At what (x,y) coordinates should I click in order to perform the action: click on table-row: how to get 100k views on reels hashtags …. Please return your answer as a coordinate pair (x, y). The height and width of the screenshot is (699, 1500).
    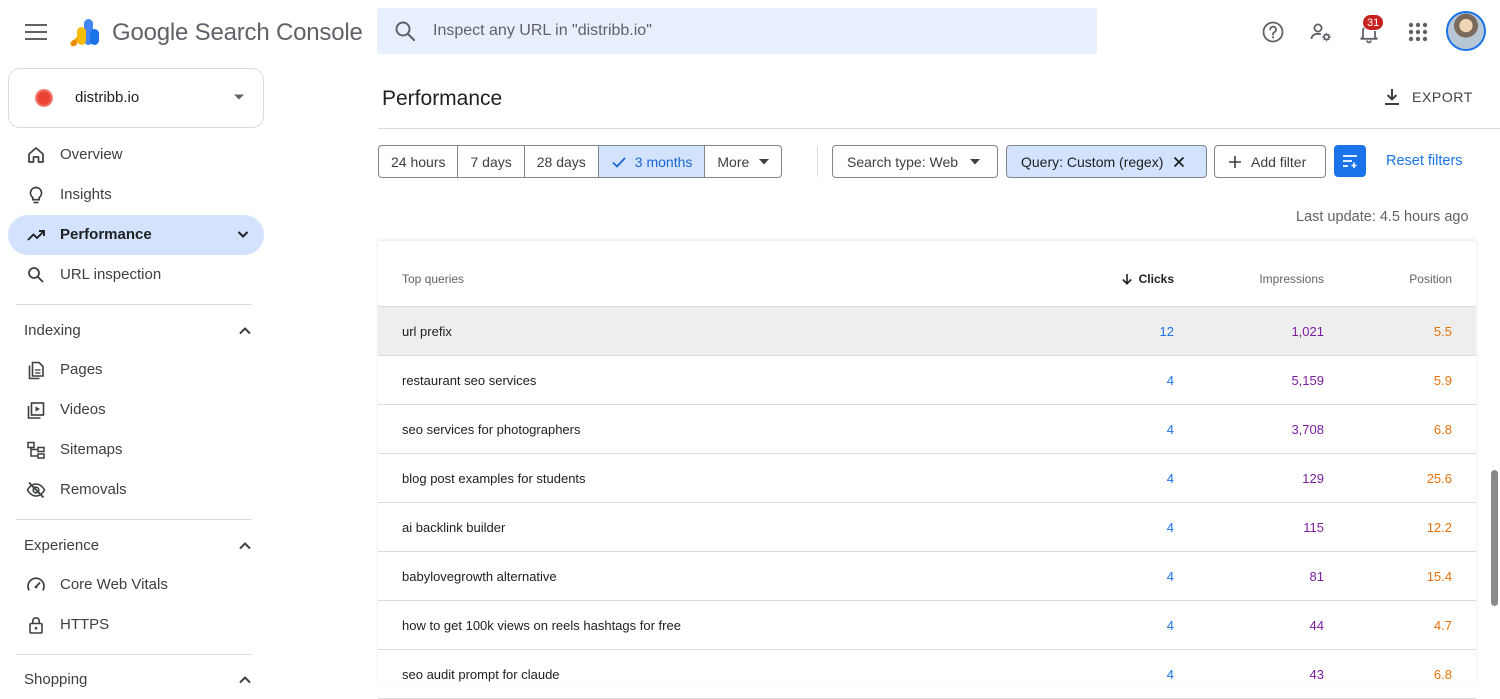
    Looking at the image, I should click on (927, 625).